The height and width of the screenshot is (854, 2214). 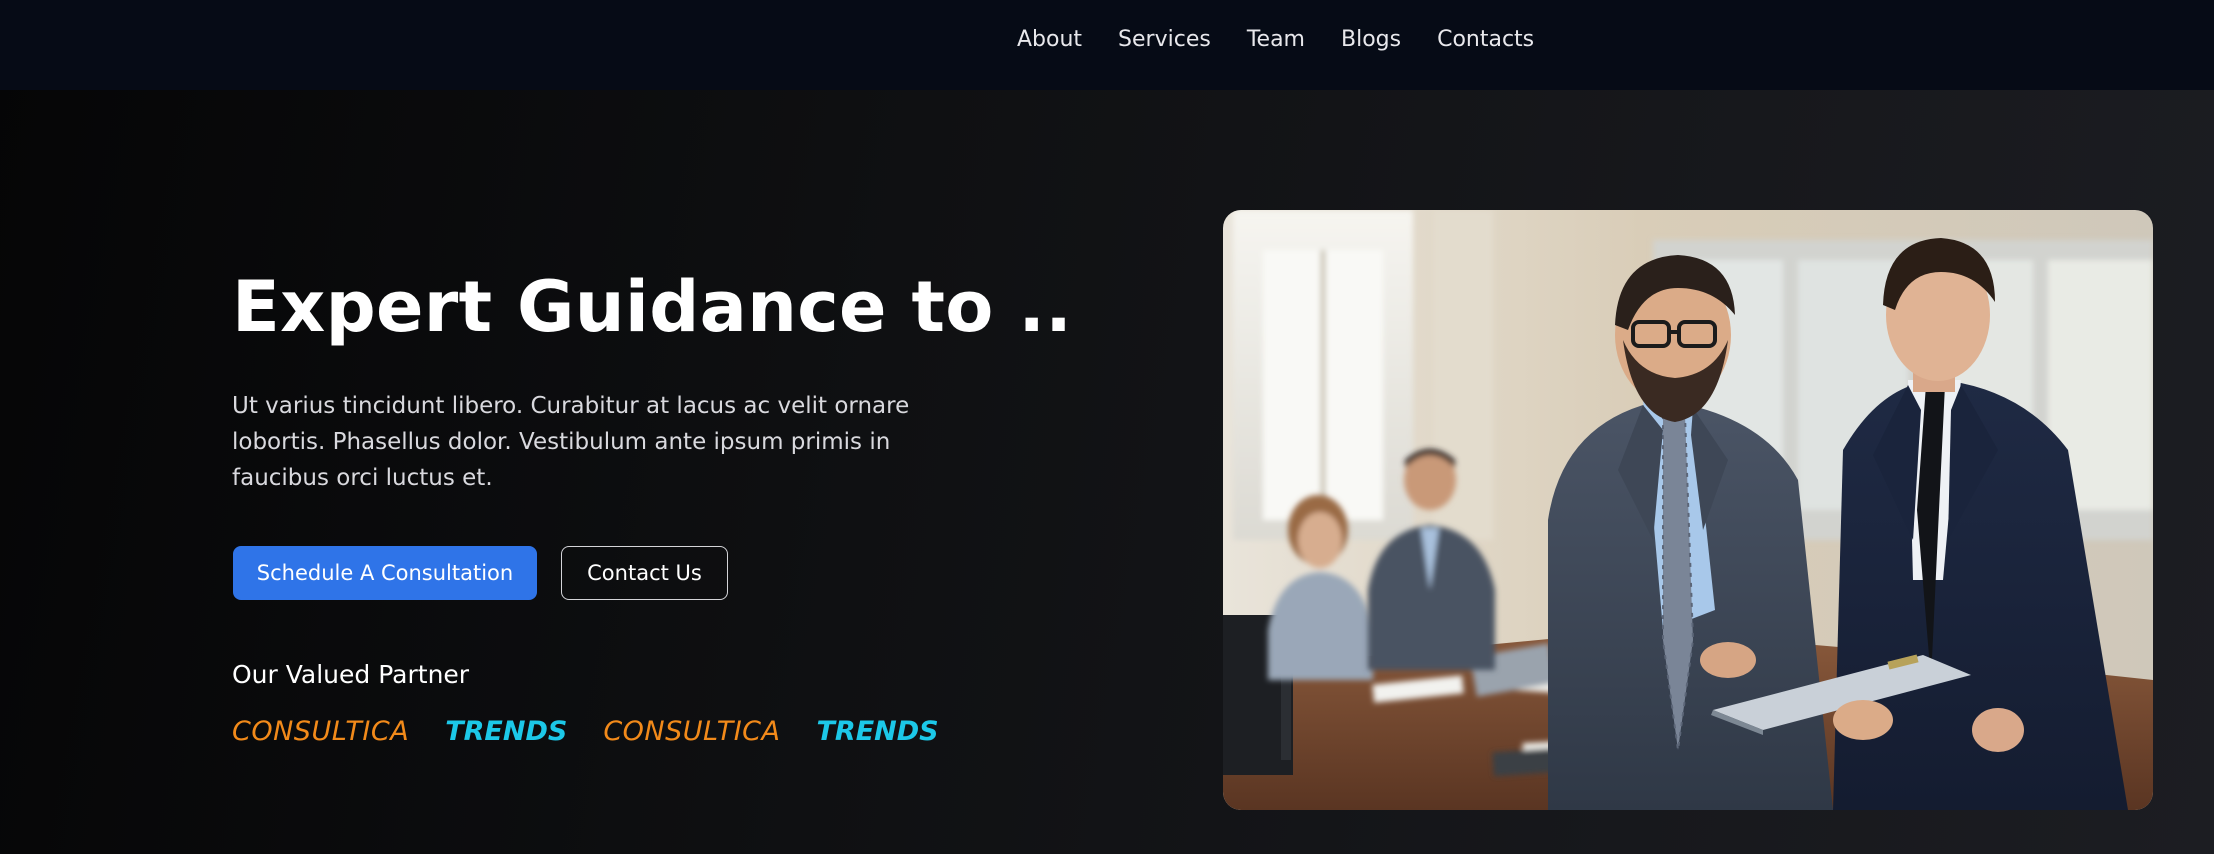 I want to click on nav-link-team: Team, so click(x=1276, y=39).